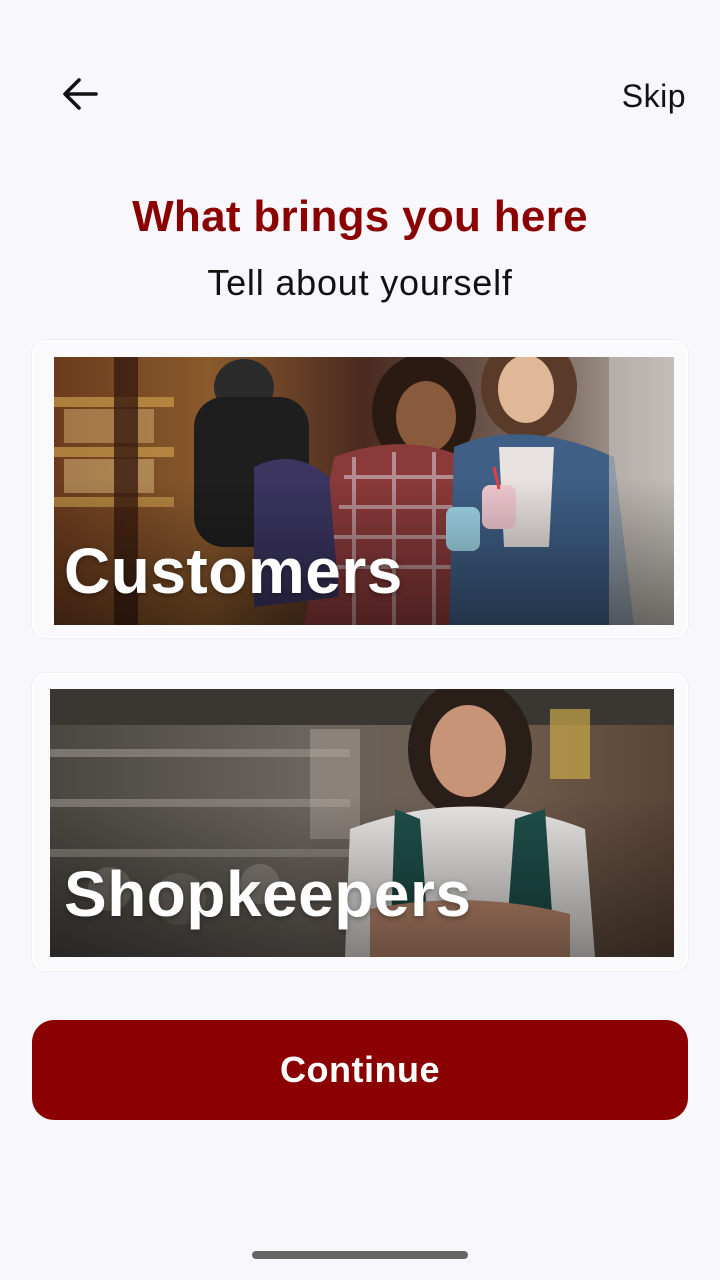 The image size is (720, 1280). What do you see at coordinates (360, 216) in the screenshot?
I see `page-title: What brings you here` at bounding box center [360, 216].